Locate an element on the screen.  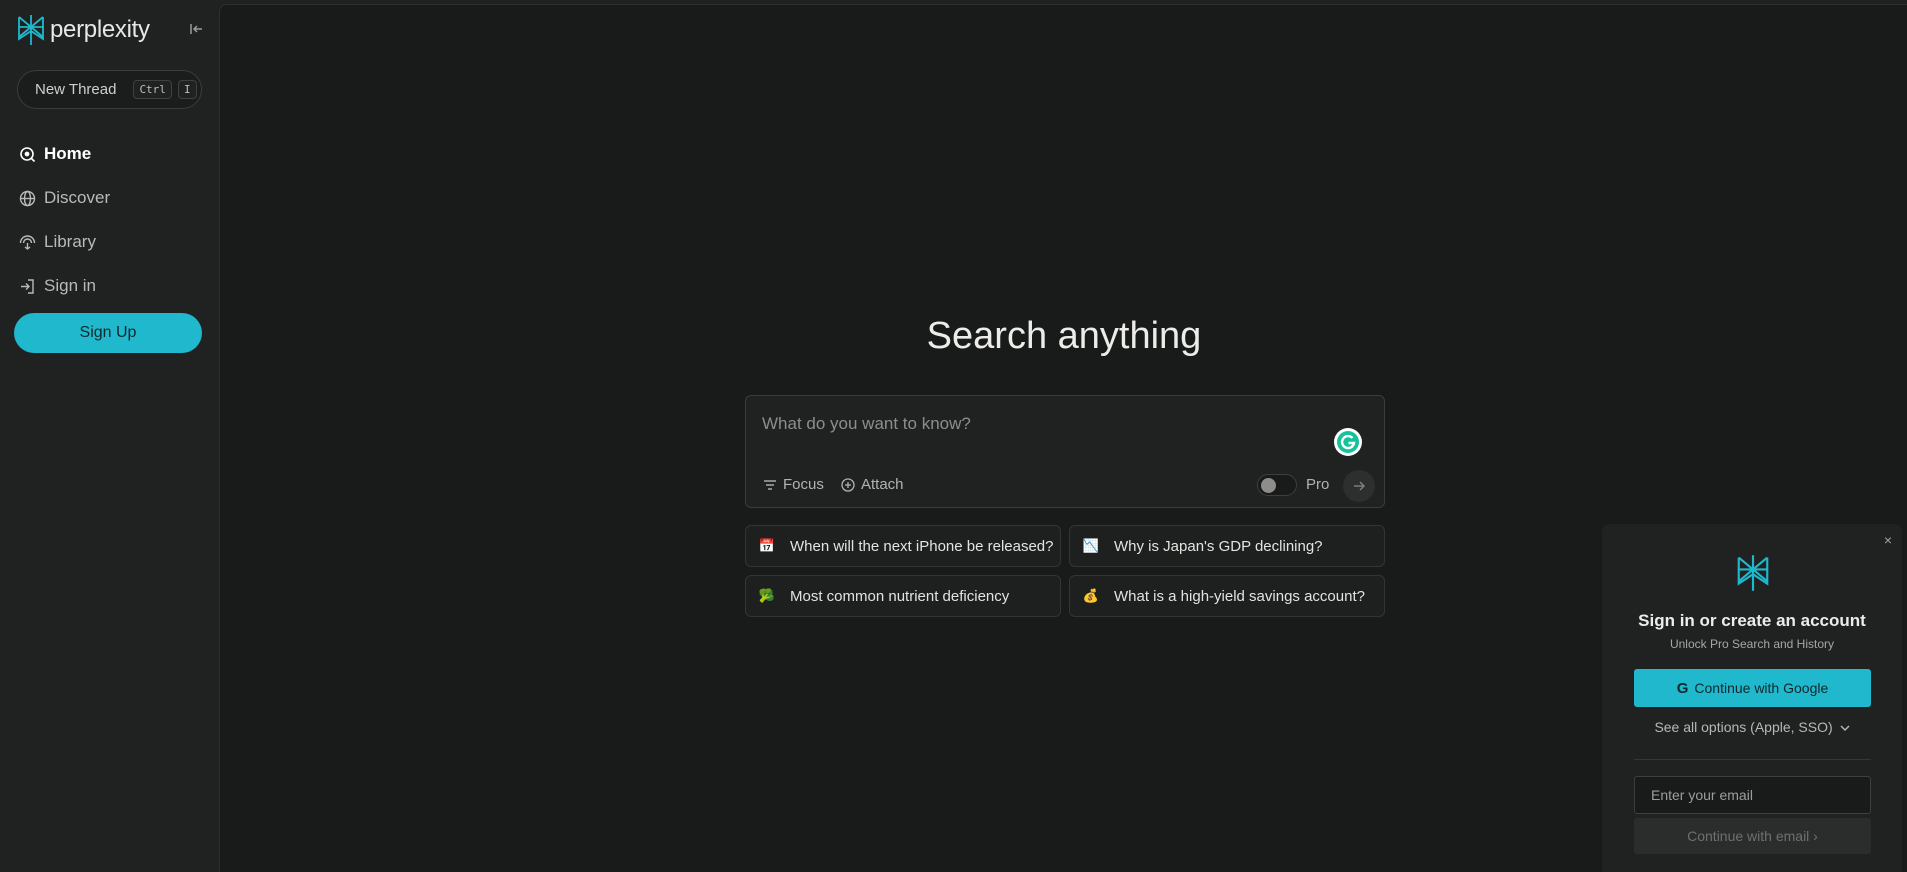
submit-button is located at coordinates (1359, 486).